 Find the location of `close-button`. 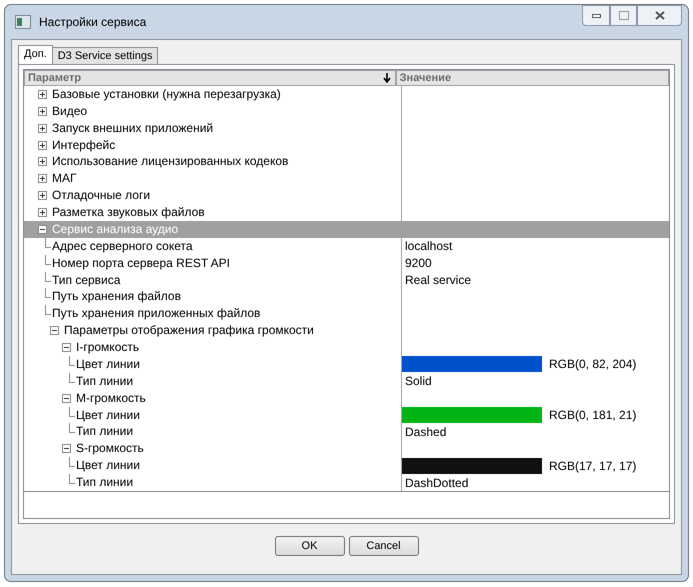

close-button is located at coordinates (659, 15).